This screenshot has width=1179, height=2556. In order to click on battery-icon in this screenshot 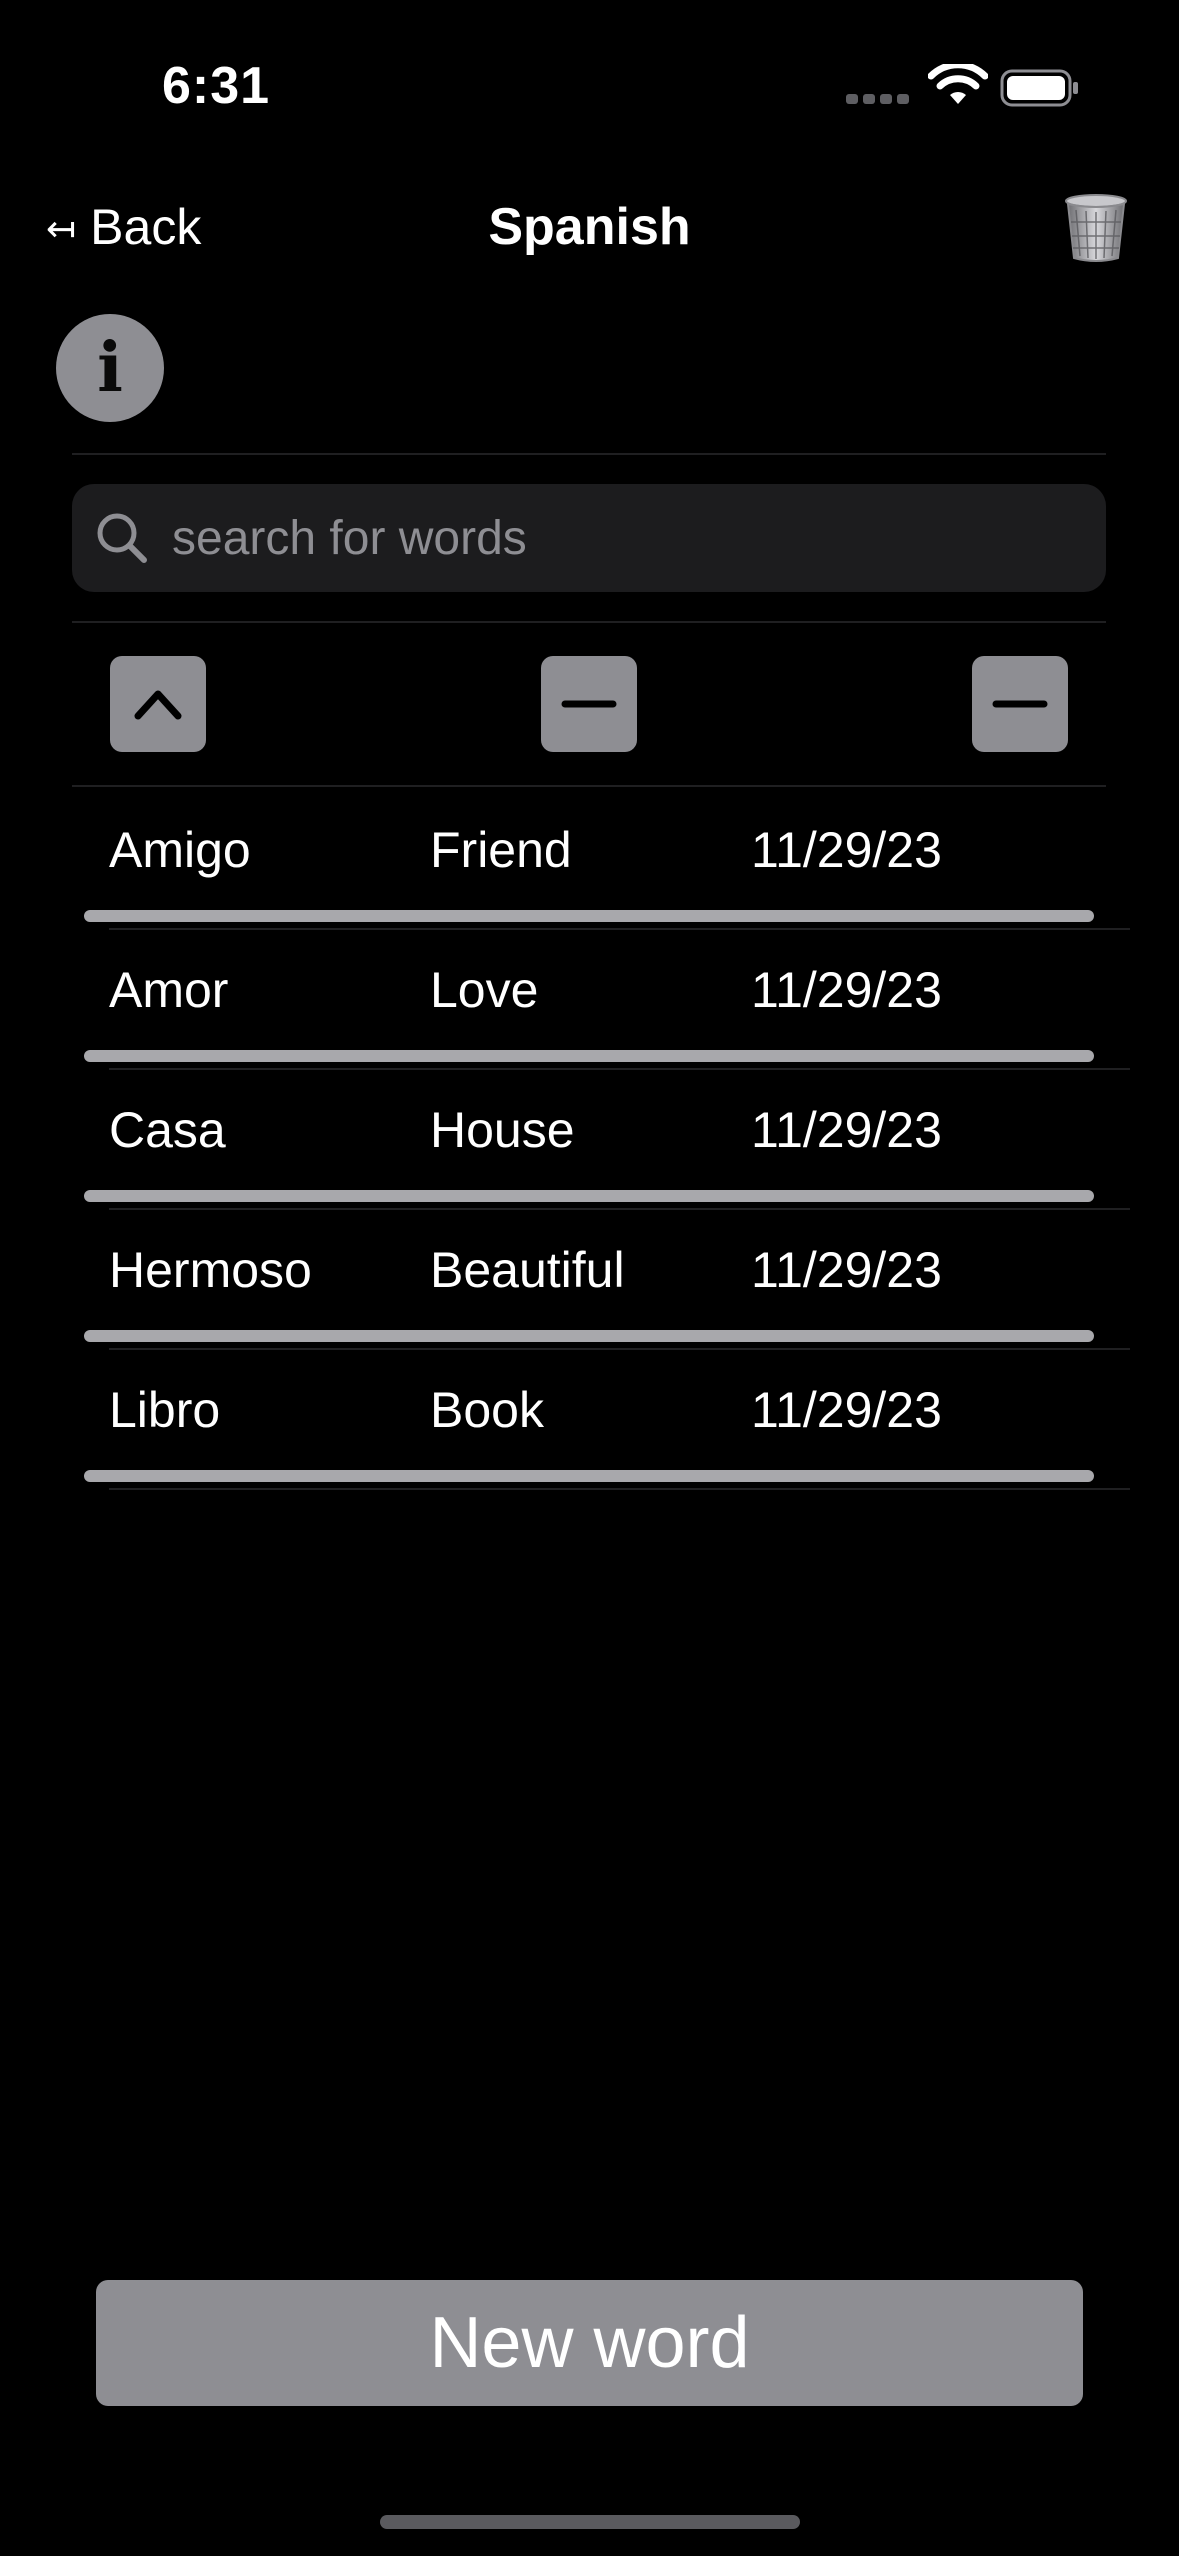, I will do `click(1039, 88)`.